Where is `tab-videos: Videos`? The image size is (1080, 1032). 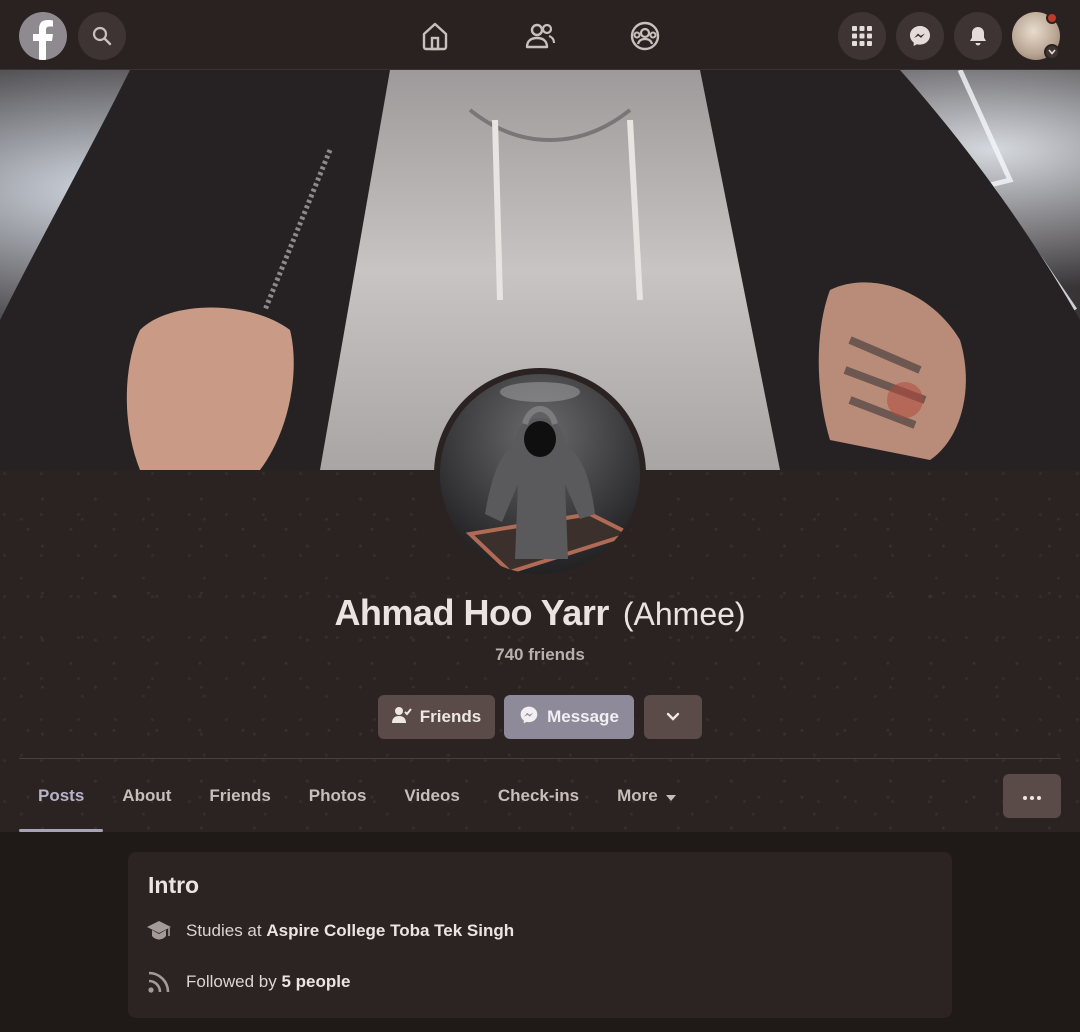 tab-videos: Videos is located at coordinates (431, 796).